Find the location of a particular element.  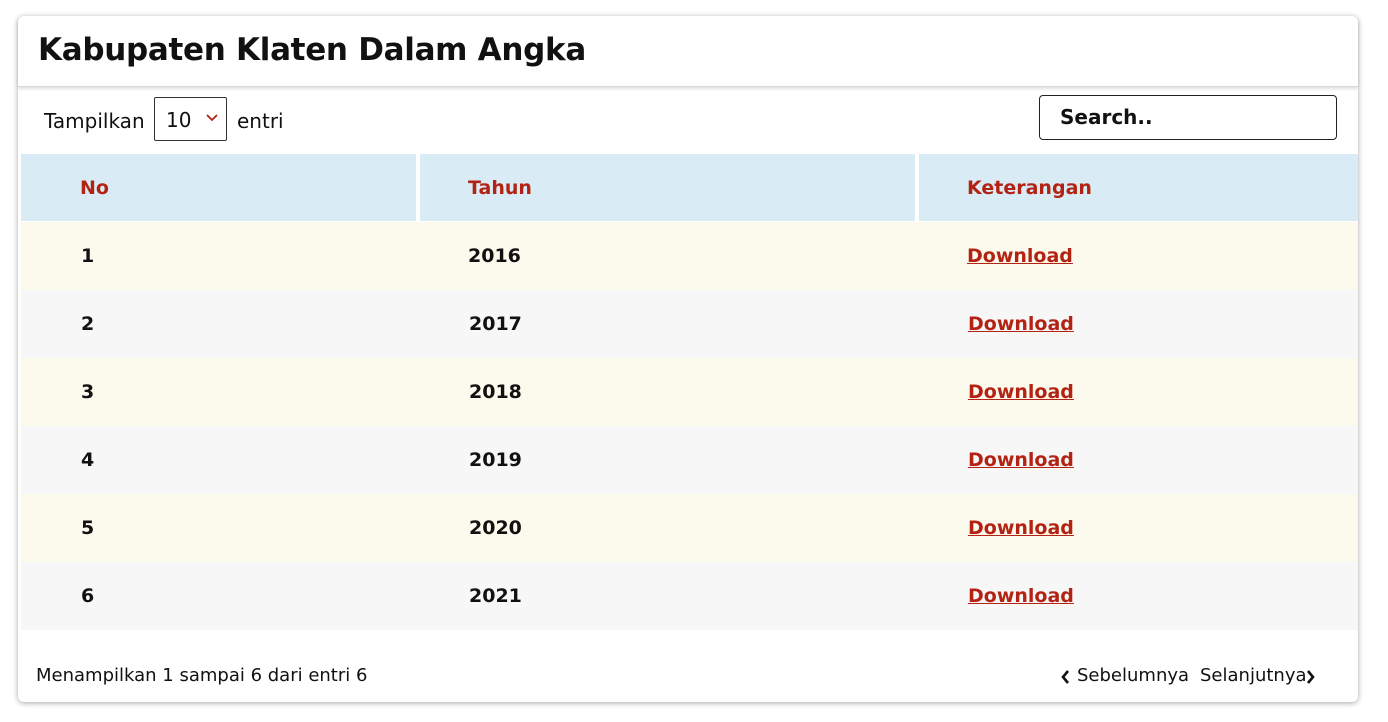

table-row: 3 2018 Download is located at coordinates (689, 392).